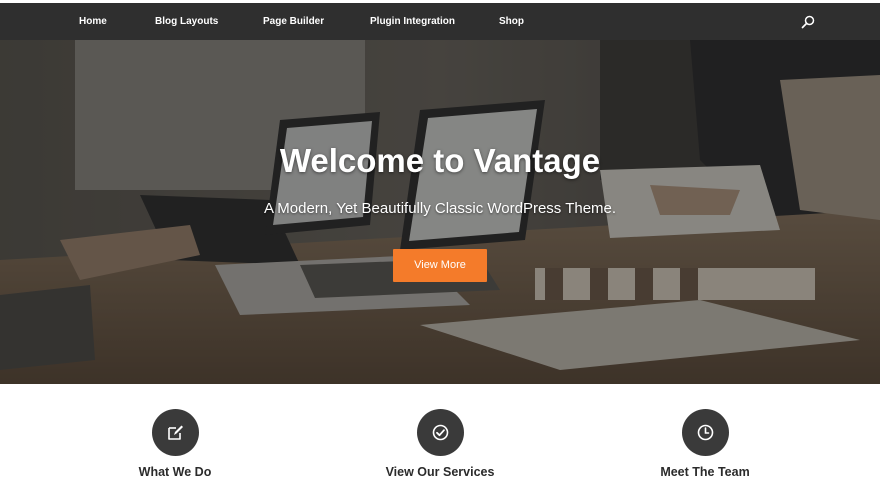  I want to click on nav-item-blog-layouts: Blog Layouts, so click(186, 21).